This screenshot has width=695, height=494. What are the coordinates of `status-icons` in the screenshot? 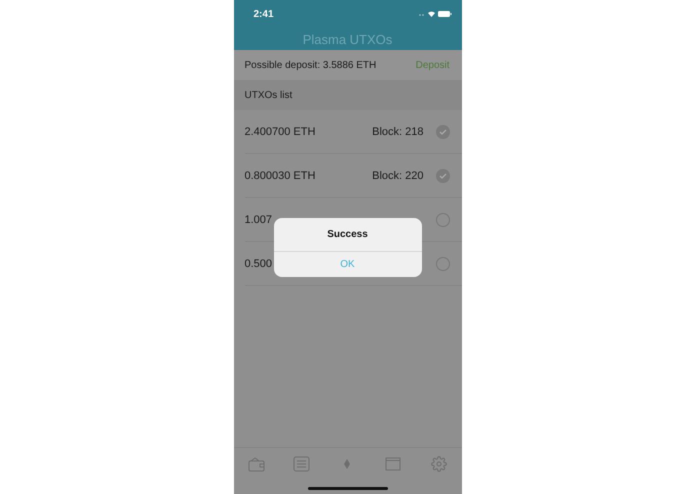 It's located at (435, 14).